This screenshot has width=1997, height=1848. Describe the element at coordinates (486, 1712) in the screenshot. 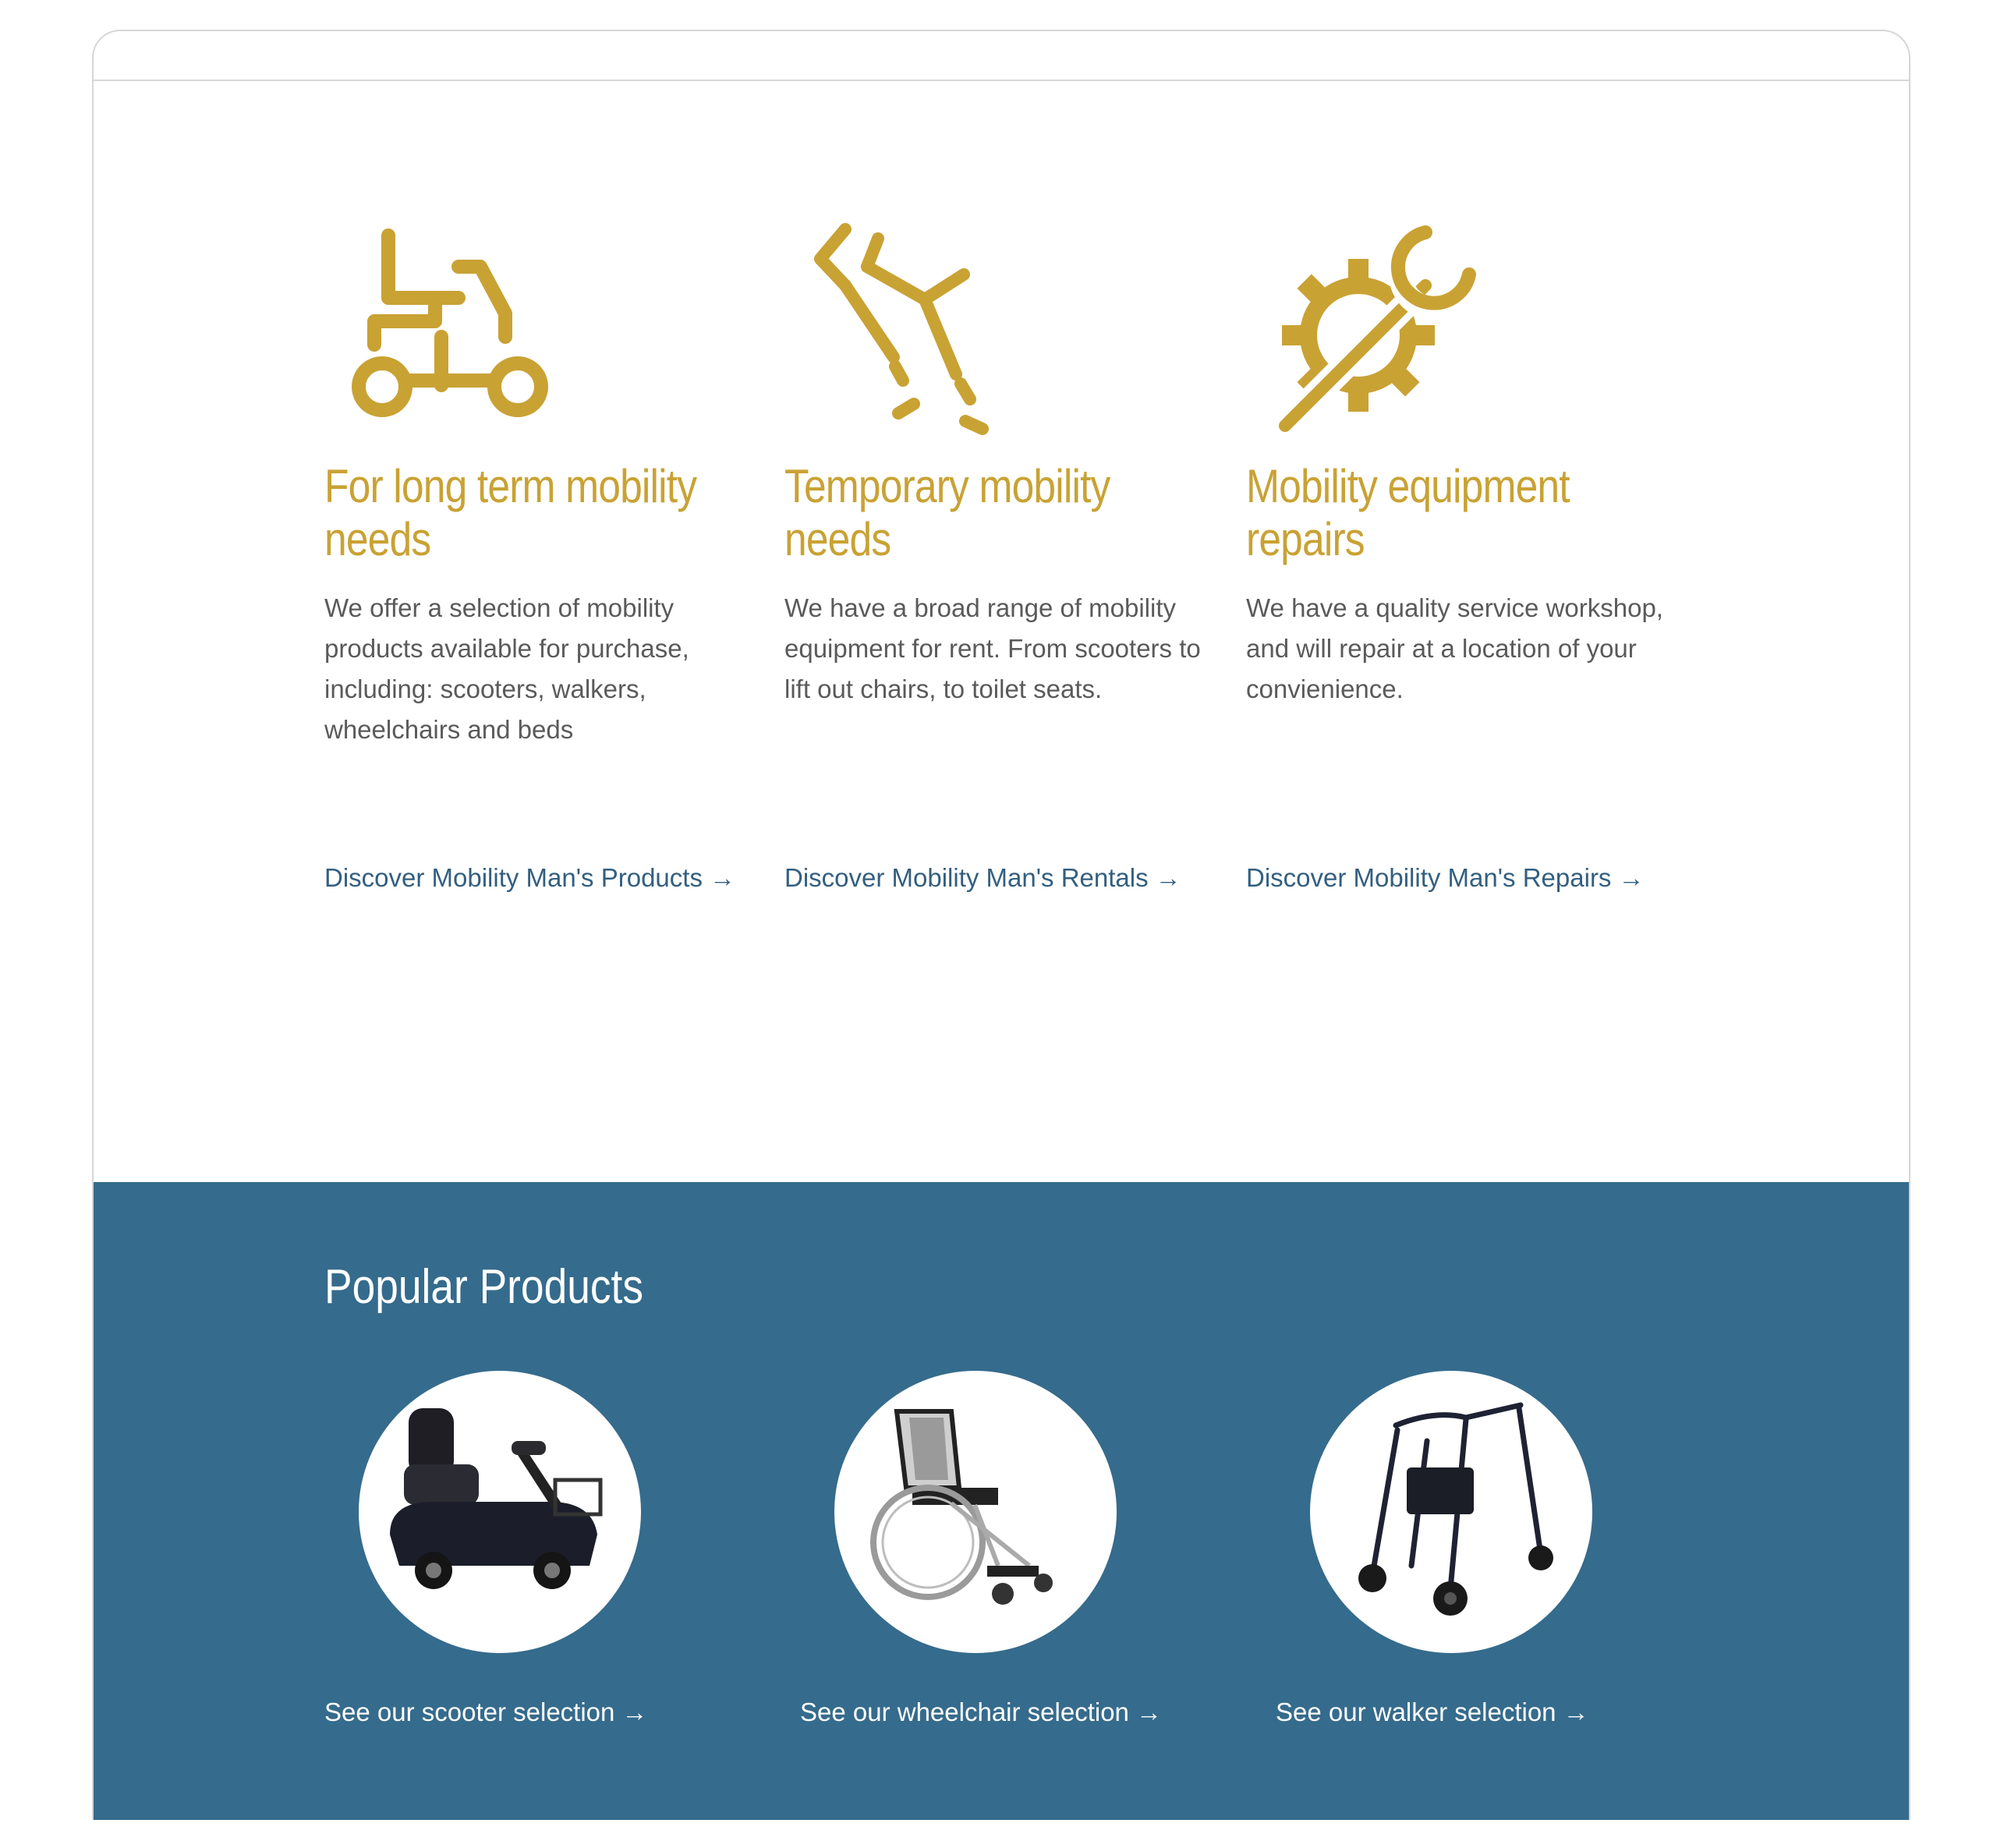

I see `scooter-selection-link: See our scooter selection →` at that location.